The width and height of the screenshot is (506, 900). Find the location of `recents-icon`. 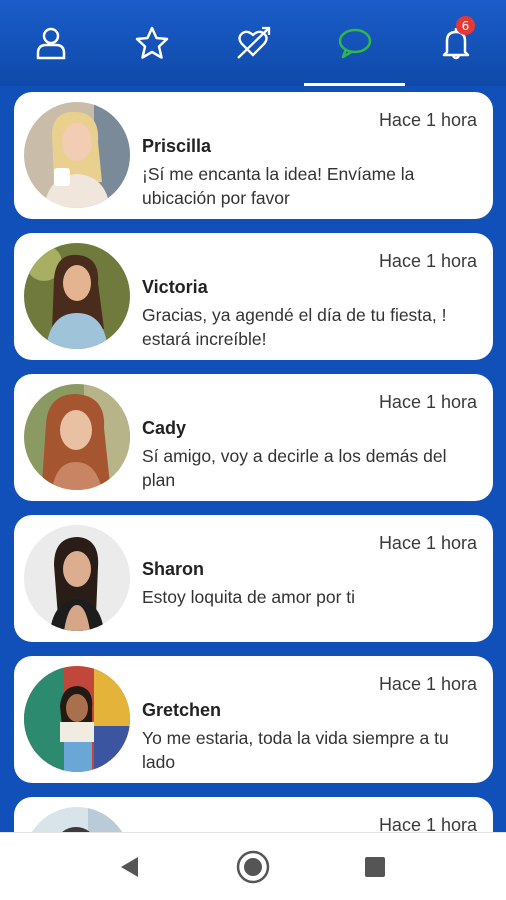

recents-icon is located at coordinates (375, 867).